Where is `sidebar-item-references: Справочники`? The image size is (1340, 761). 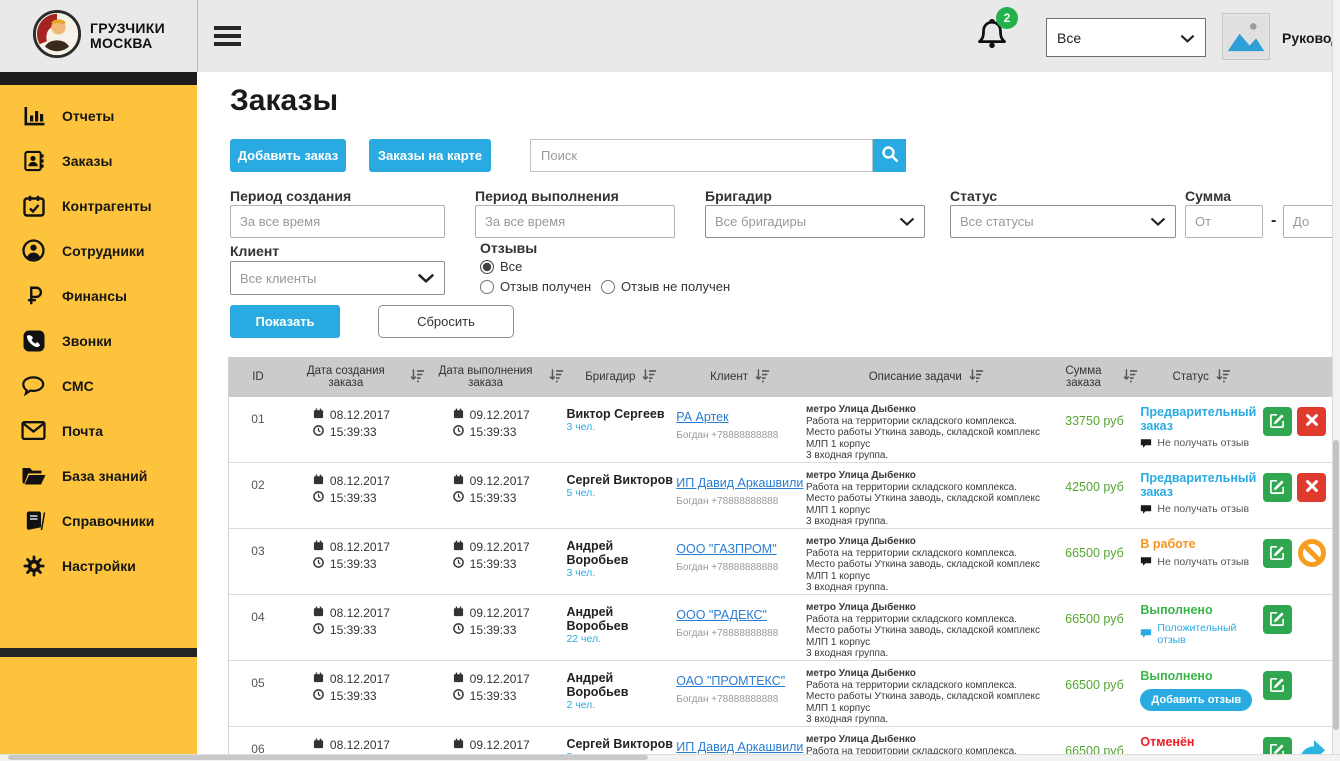
sidebar-item-references: Справочники is located at coordinates (98, 520).